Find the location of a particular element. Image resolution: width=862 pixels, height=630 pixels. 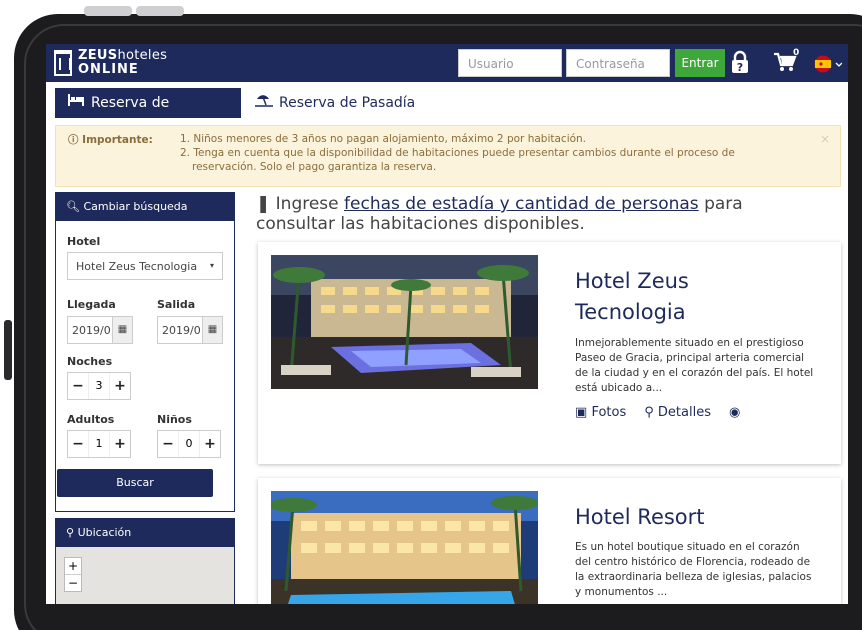

info-icon: ⓘ is located at coordinates (75, 140).